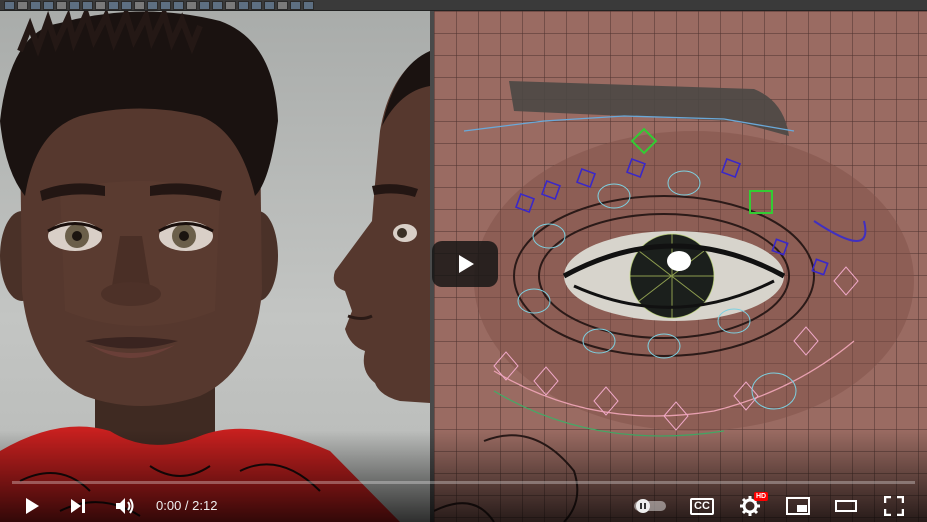  What do you see at coordinates (750, 506) in the screenshot?
I see `settings-button: HD` at bounding box center [750, 506].